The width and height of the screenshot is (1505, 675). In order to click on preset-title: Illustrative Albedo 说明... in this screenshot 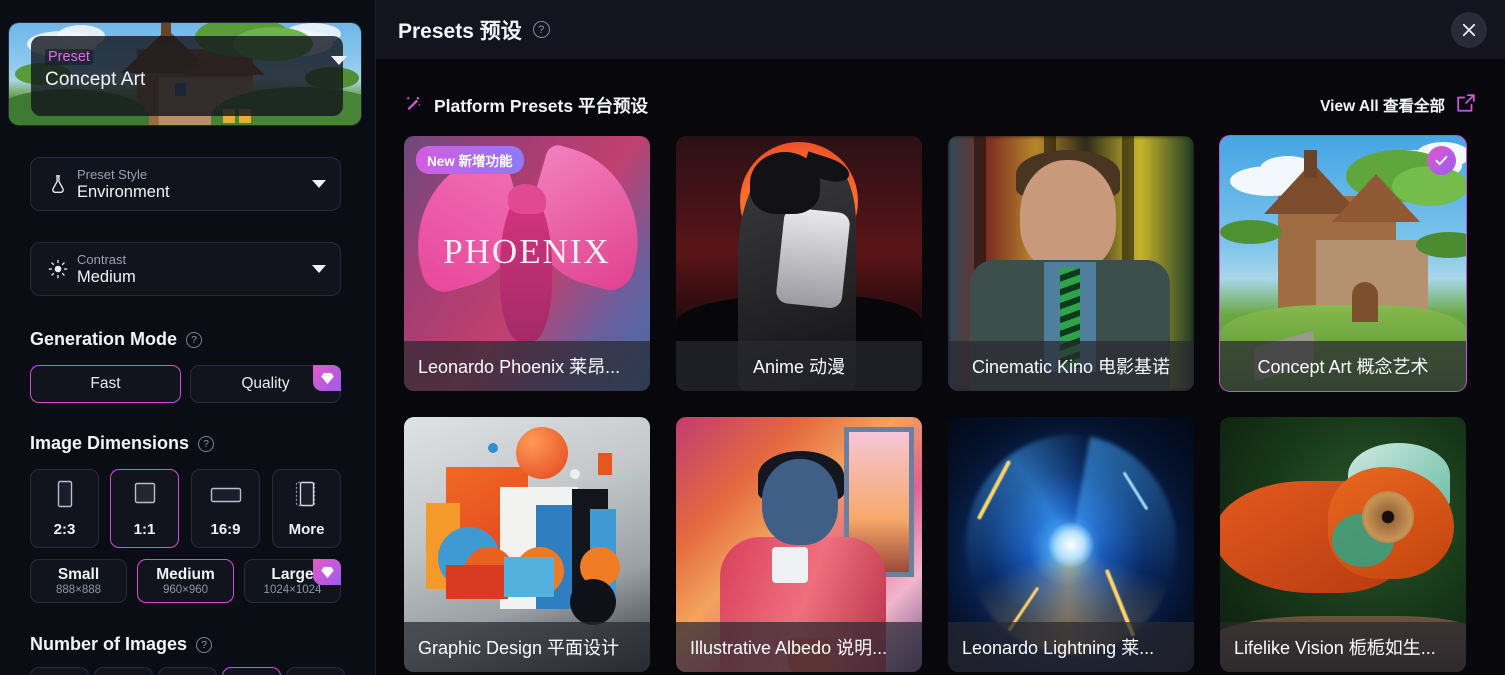, I will do `click(789, 648)`.